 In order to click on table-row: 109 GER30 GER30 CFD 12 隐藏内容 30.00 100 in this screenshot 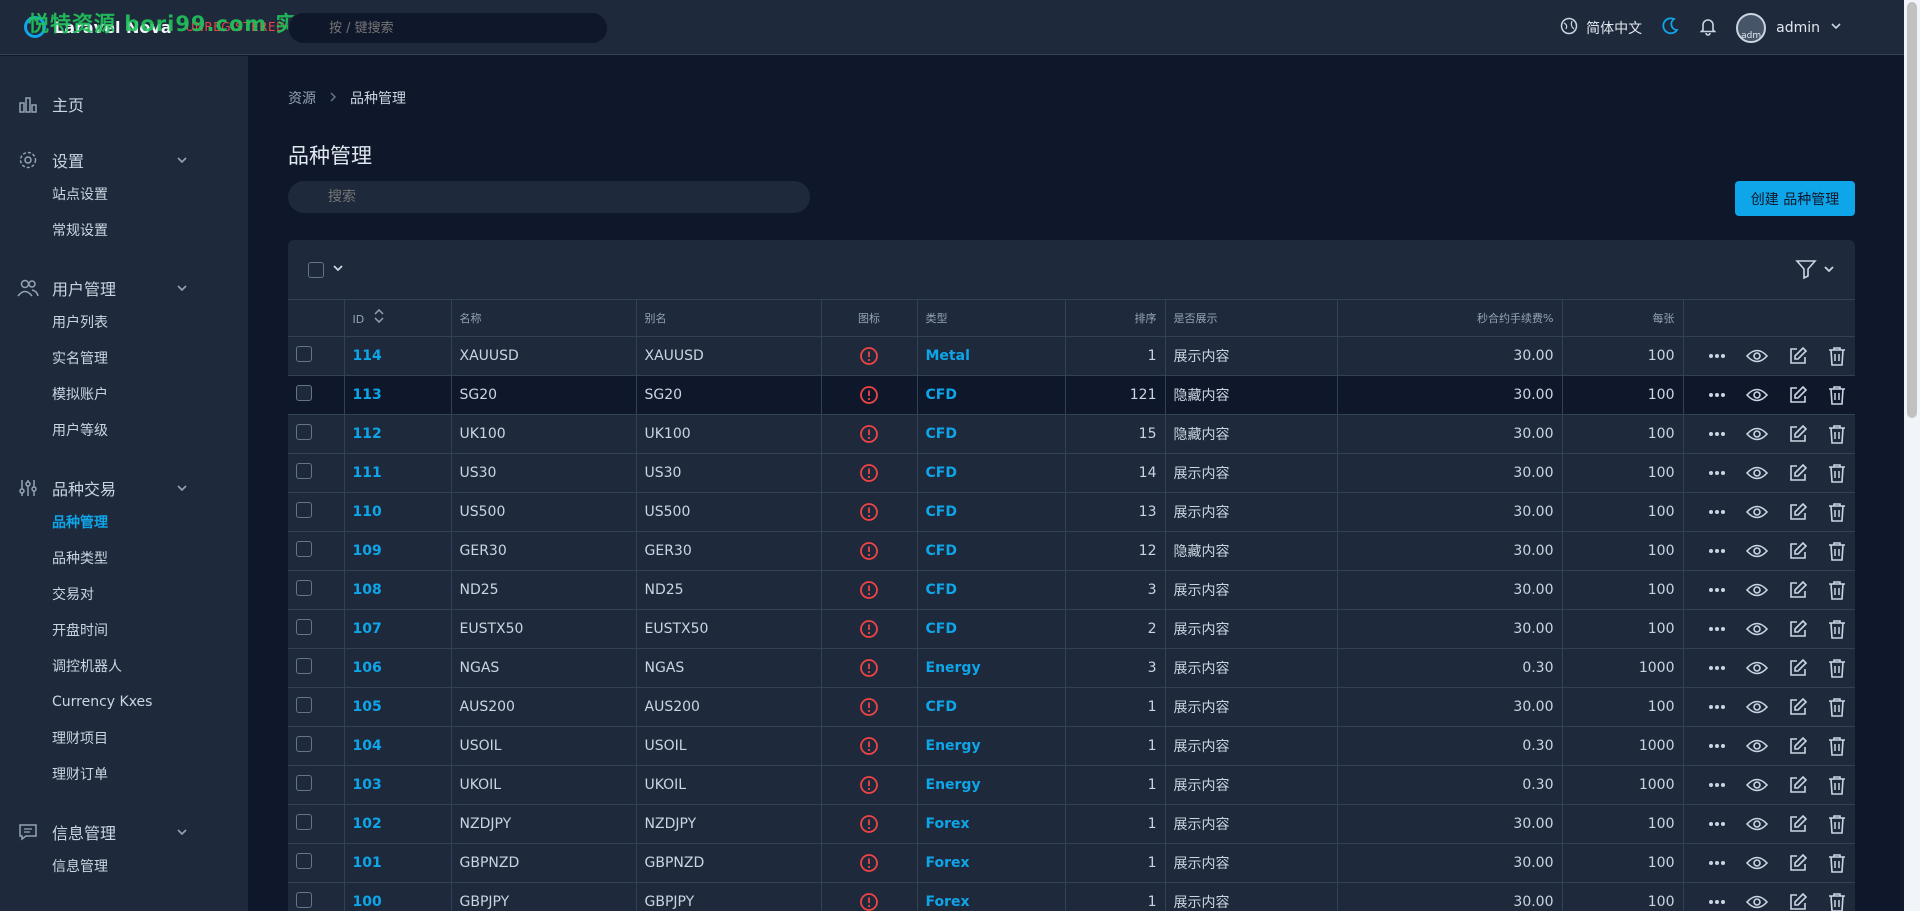, I will do `click(1071, 551)`.